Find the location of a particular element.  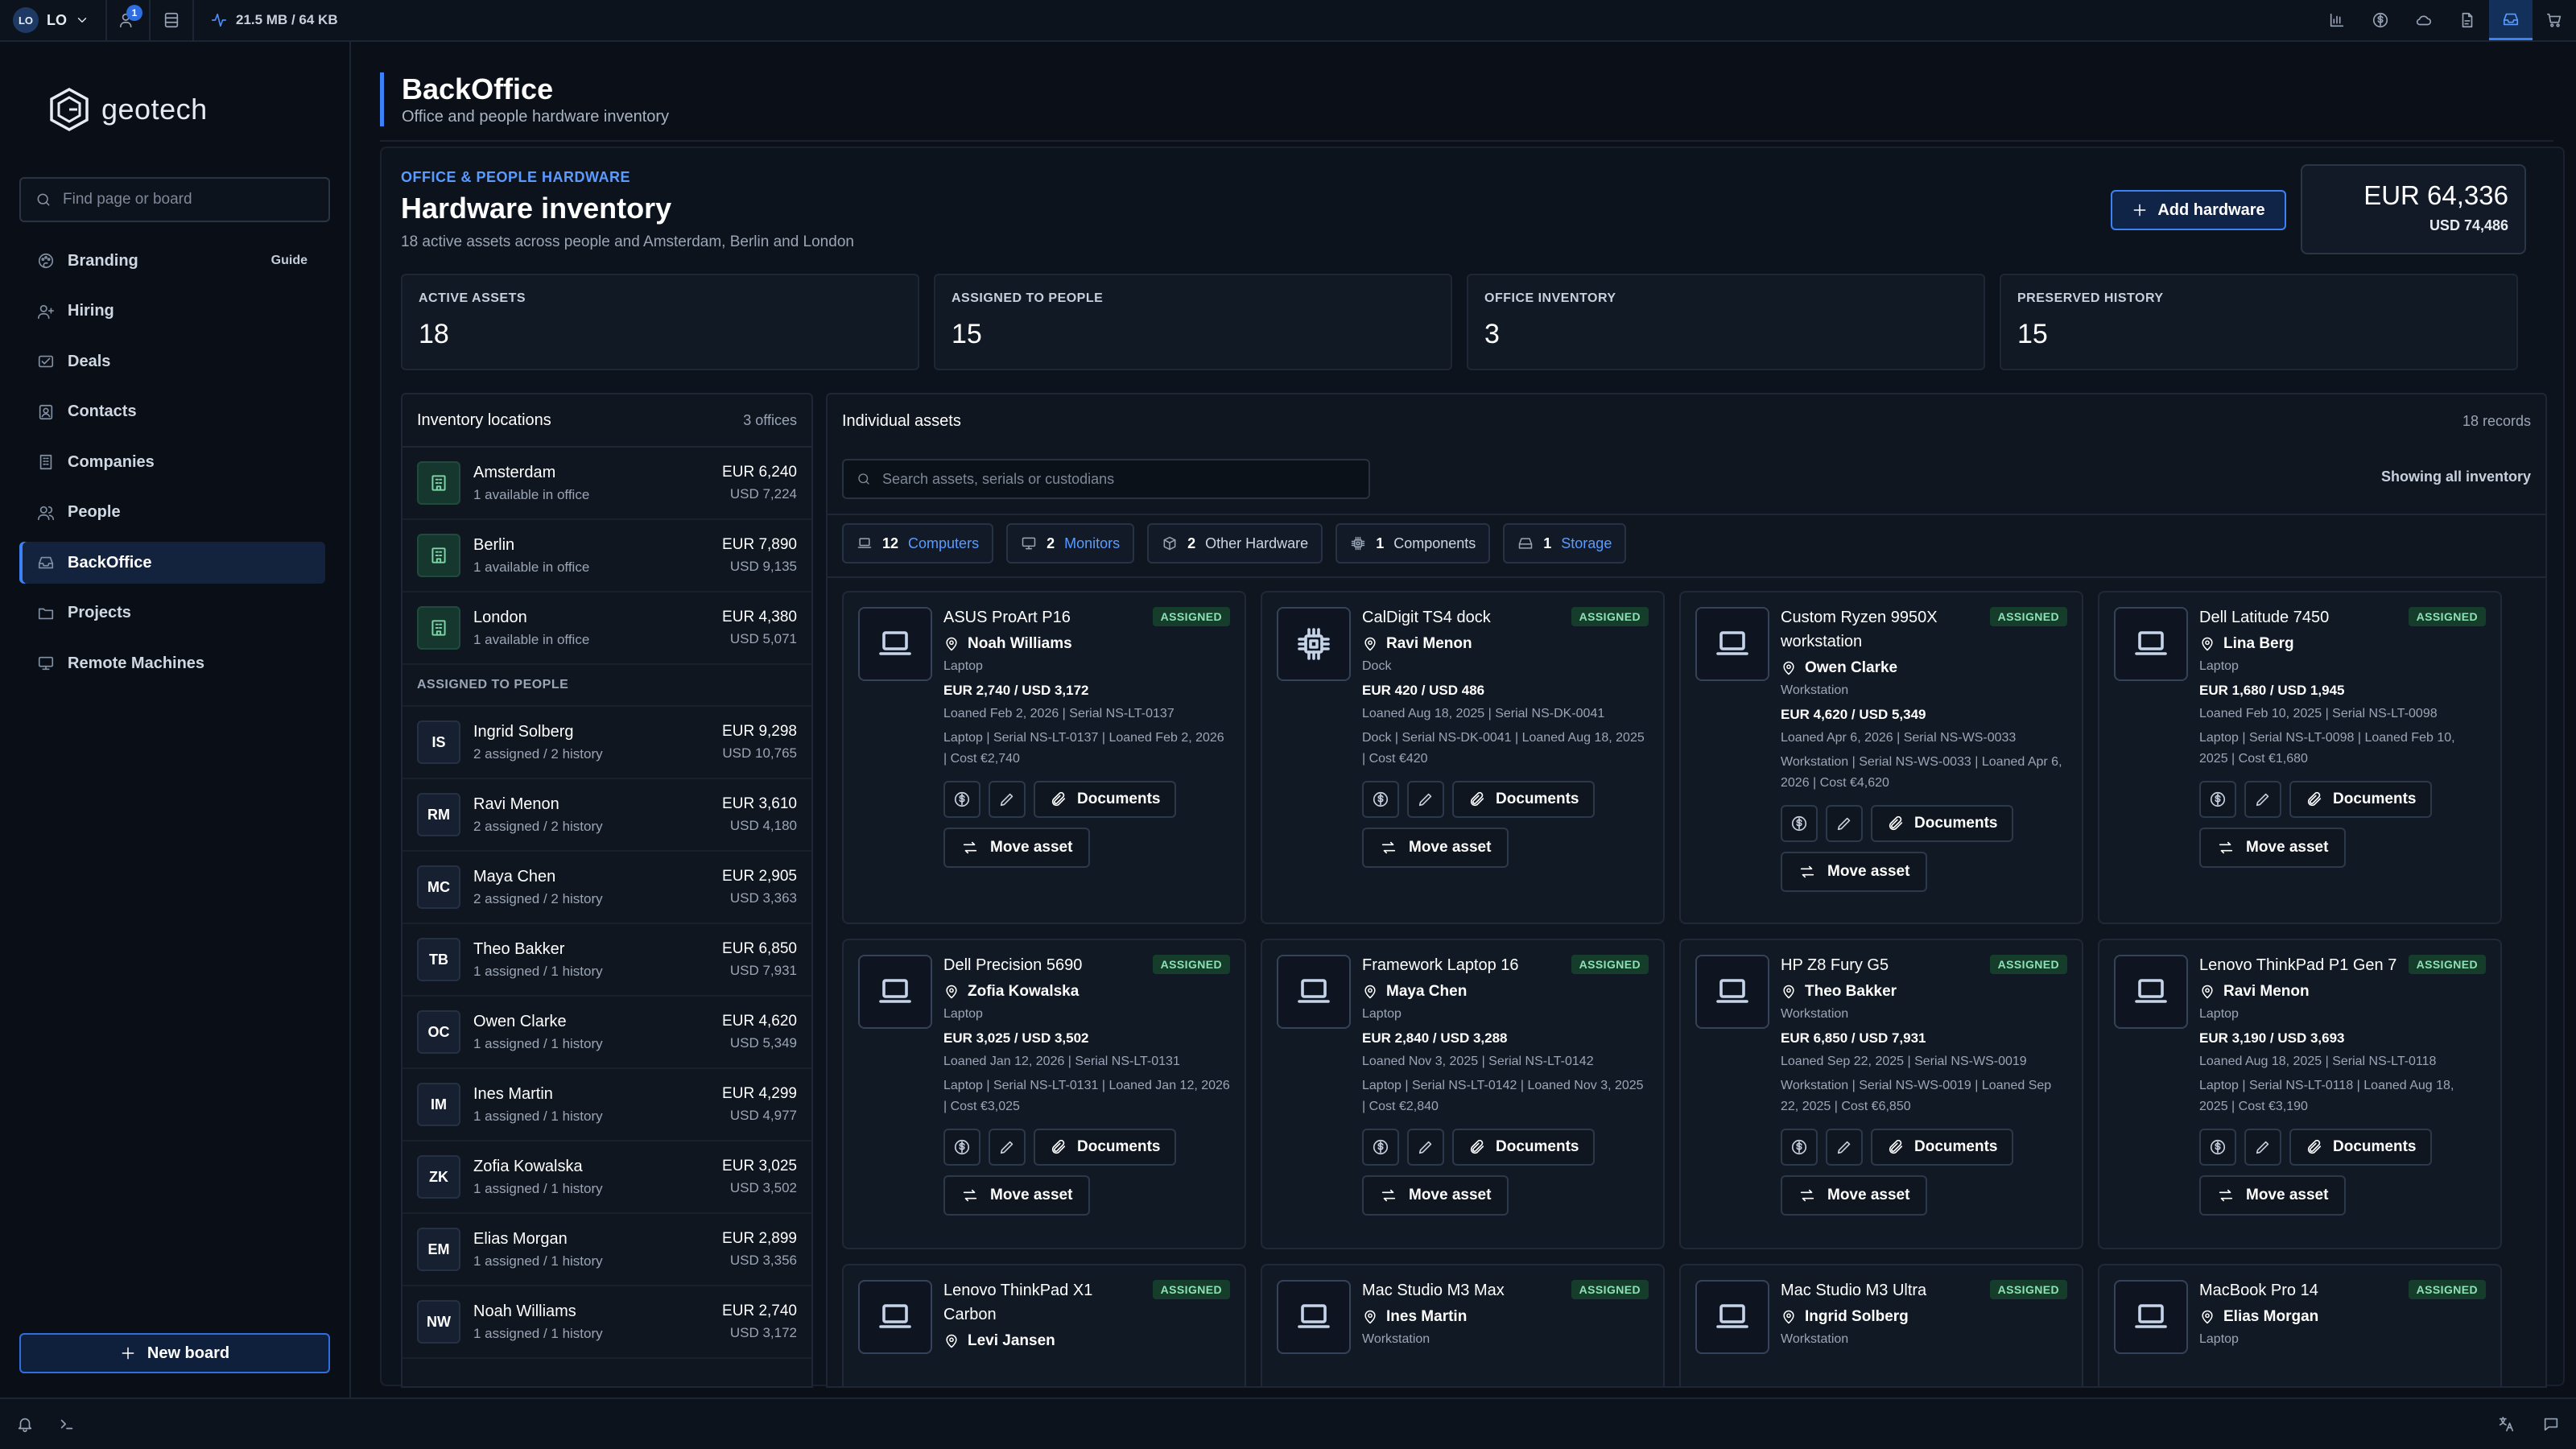

page-search is located at coordinates (174, 199).